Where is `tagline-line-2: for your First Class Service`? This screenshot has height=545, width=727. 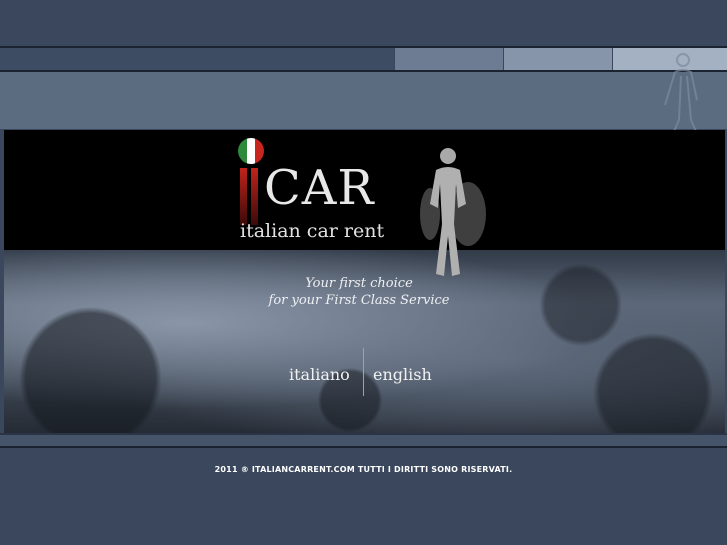
tagline-line-2: for your First Class Service is located at coordinates (359, 300).